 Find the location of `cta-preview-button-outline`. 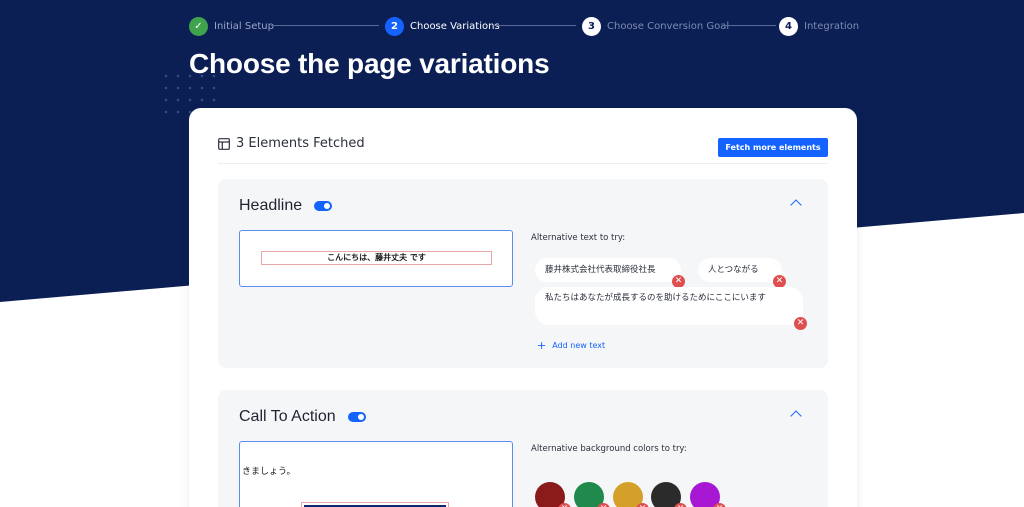

cta-preview-button-outline is located at coordinates (375, 504).